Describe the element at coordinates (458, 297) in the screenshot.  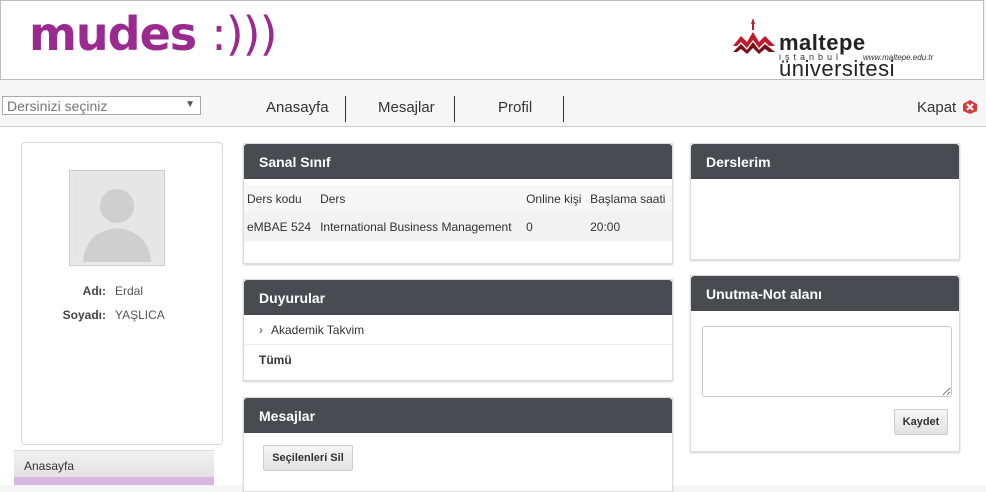
I see `announcements-title: Duyurular` at that location.